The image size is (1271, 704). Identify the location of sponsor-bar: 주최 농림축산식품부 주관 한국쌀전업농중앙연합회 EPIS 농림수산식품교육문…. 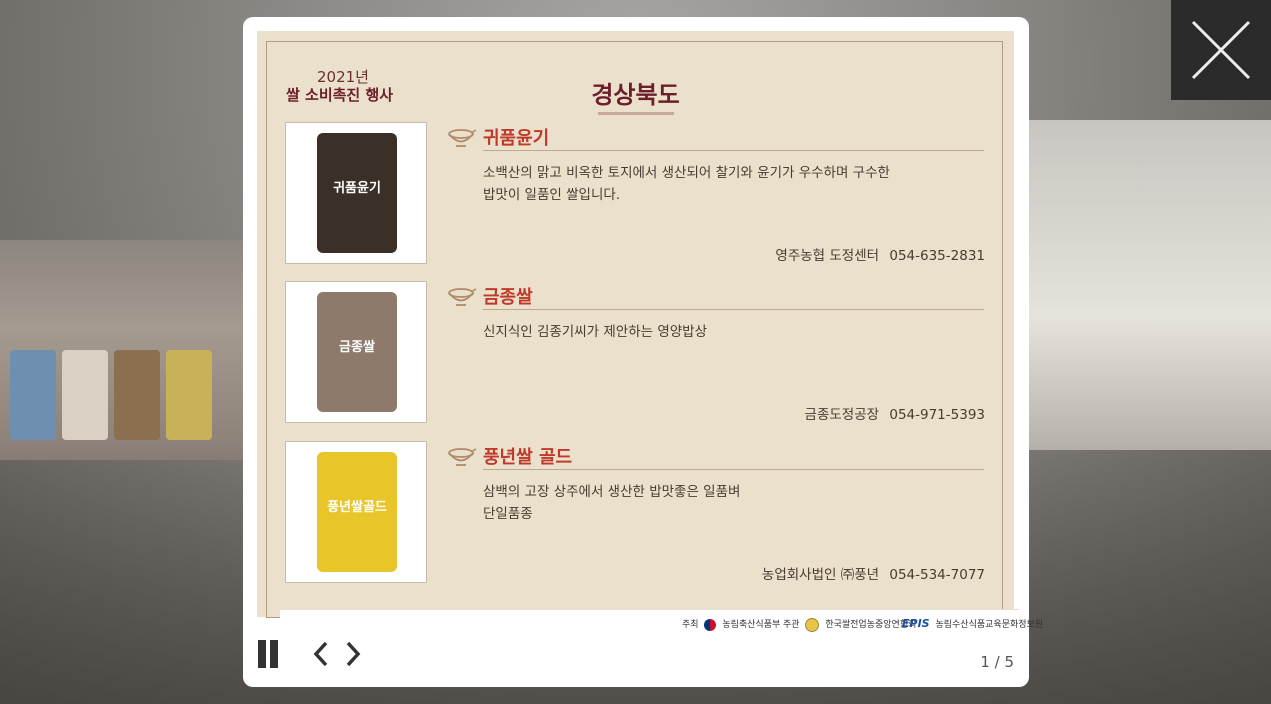
(661, 622).